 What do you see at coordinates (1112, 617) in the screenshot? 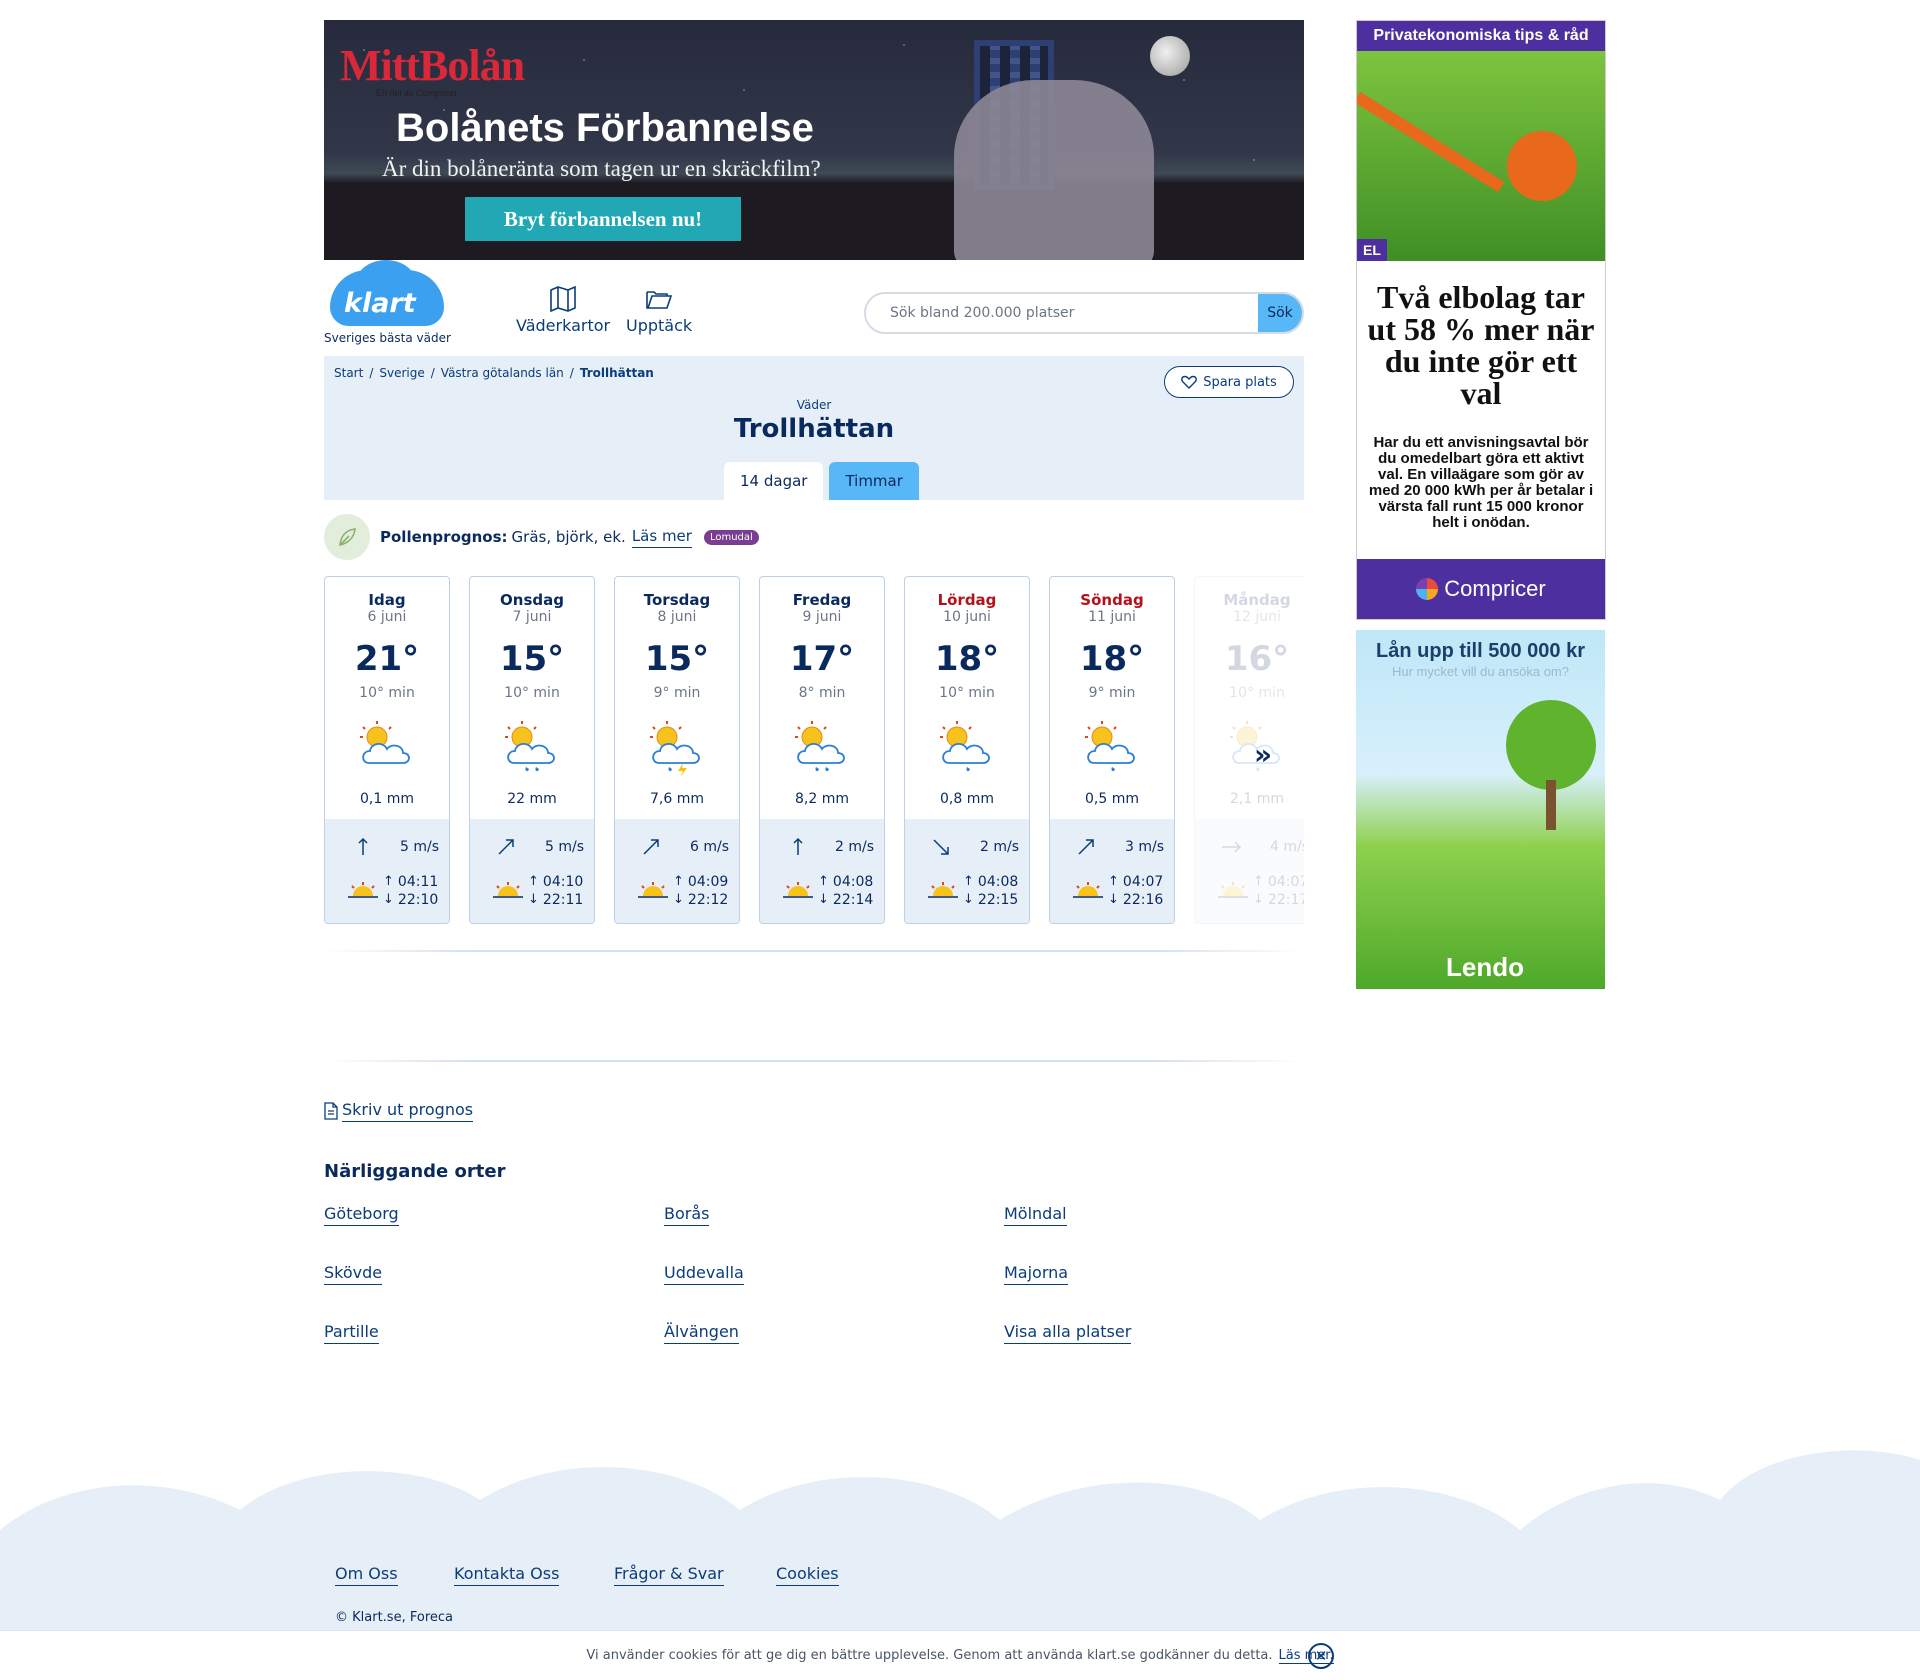
I see `day-date: 11 juni` at bounding box center [1112, 617].